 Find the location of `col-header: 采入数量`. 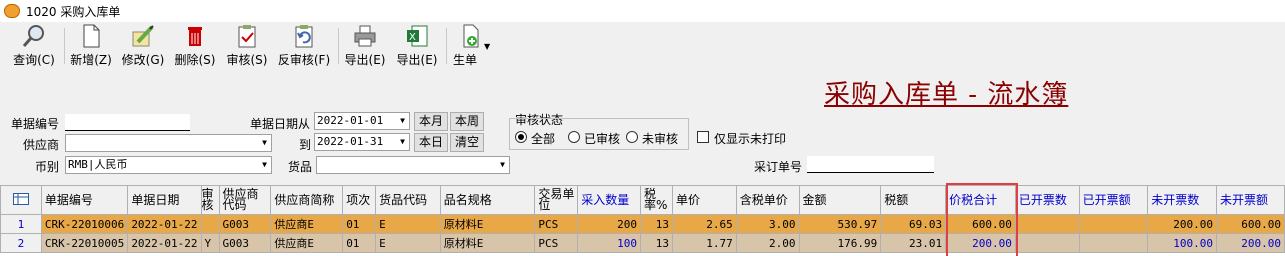

col-header: 采入数量 is located at coordinates (609, 200).